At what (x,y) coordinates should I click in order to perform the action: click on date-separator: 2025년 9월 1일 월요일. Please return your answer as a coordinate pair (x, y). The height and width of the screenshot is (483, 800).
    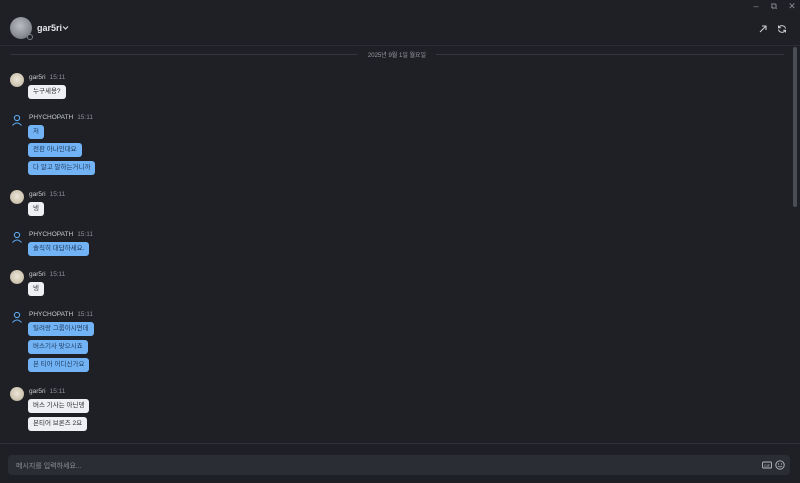
    Looking at the image, I should click on (397, 54).